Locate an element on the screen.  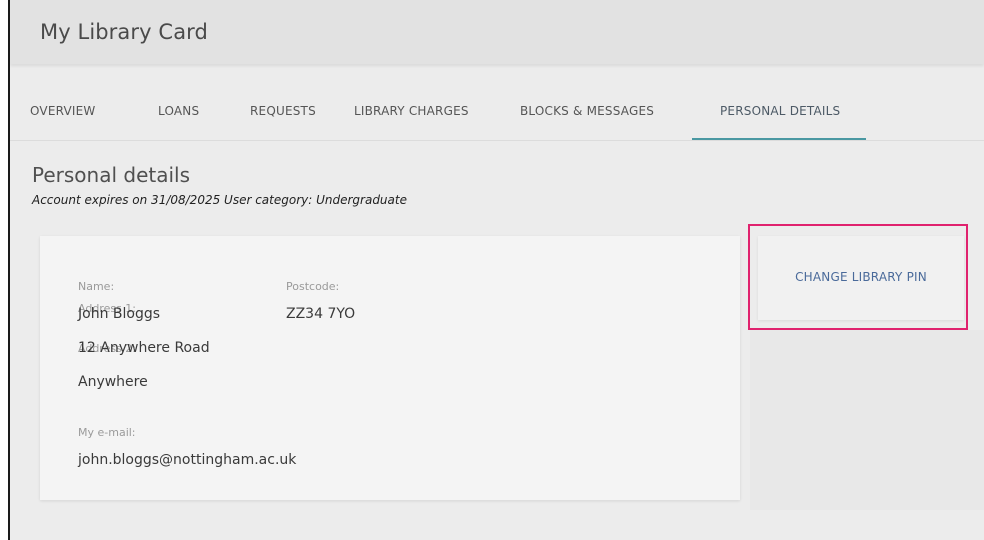
header-bar: My Library Card is located at coordinates (497, 32).